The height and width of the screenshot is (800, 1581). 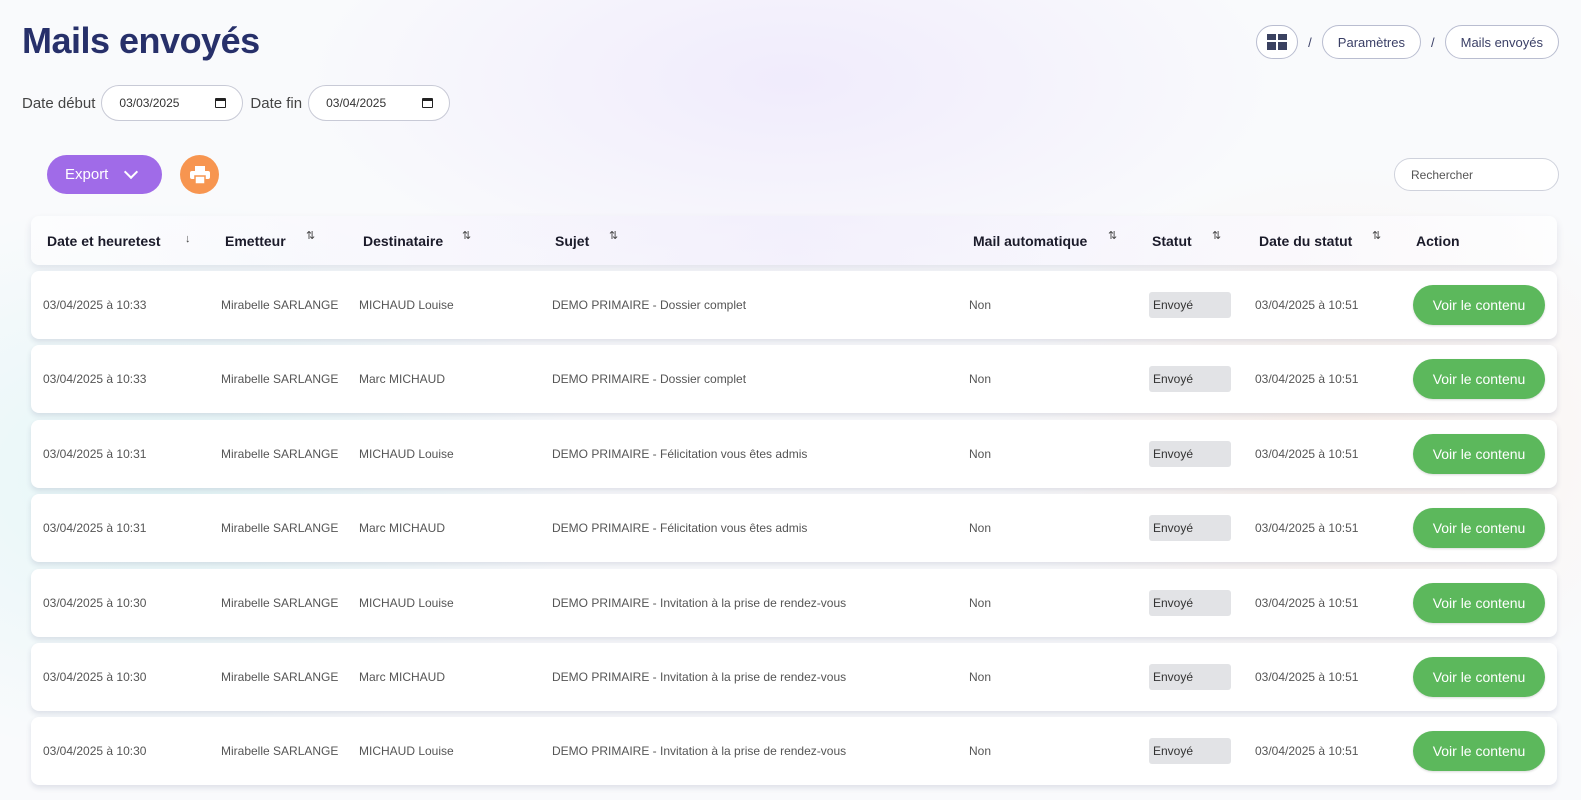 What do you see at coordinates (1438, 240) in the screenshot?
I see `column-header-action: Action` at bounding box center [1438, 240].